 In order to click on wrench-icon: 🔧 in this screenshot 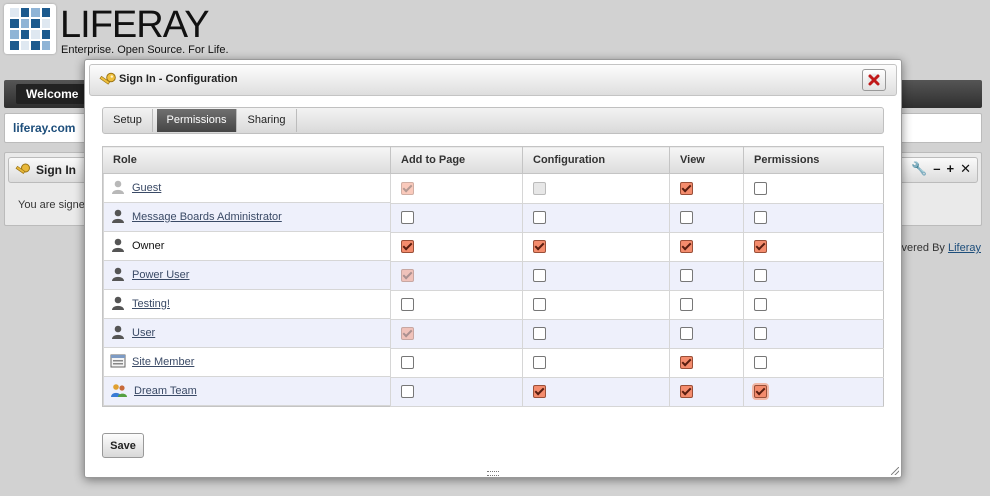, I will do `click(919, 169)`.